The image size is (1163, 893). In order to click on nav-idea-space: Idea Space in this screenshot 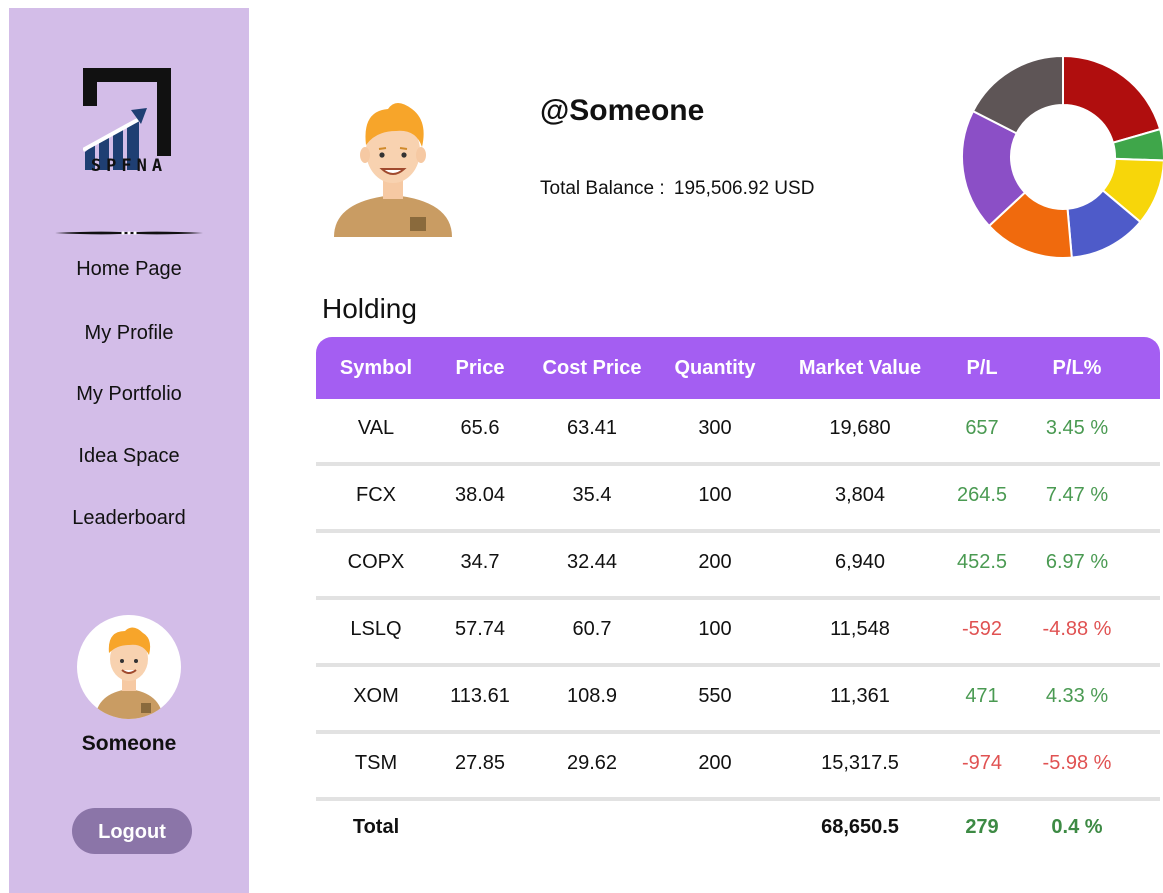, I will do `click(129, 456)`.